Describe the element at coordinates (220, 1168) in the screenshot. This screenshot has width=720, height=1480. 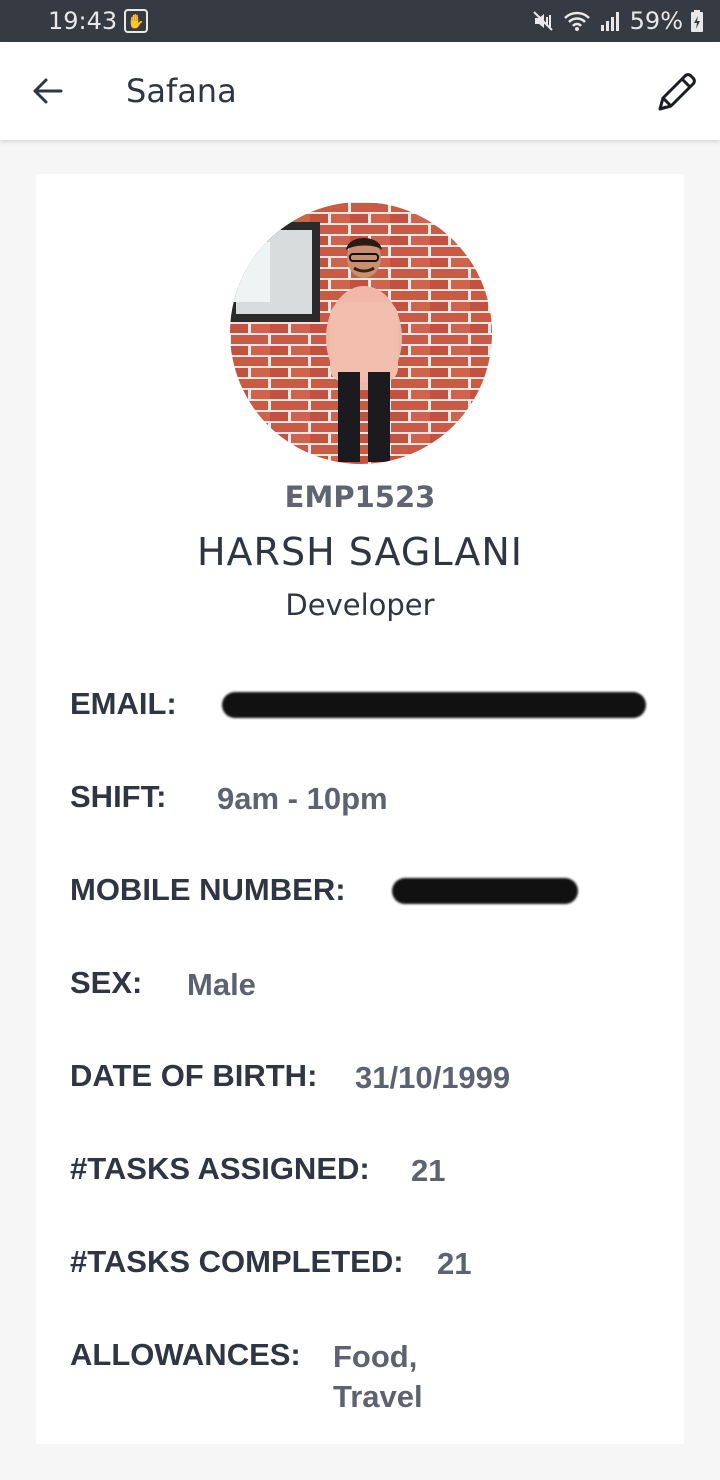
I see `tasks-assigned-label: #TASKS ASSIGNED:` at that location.